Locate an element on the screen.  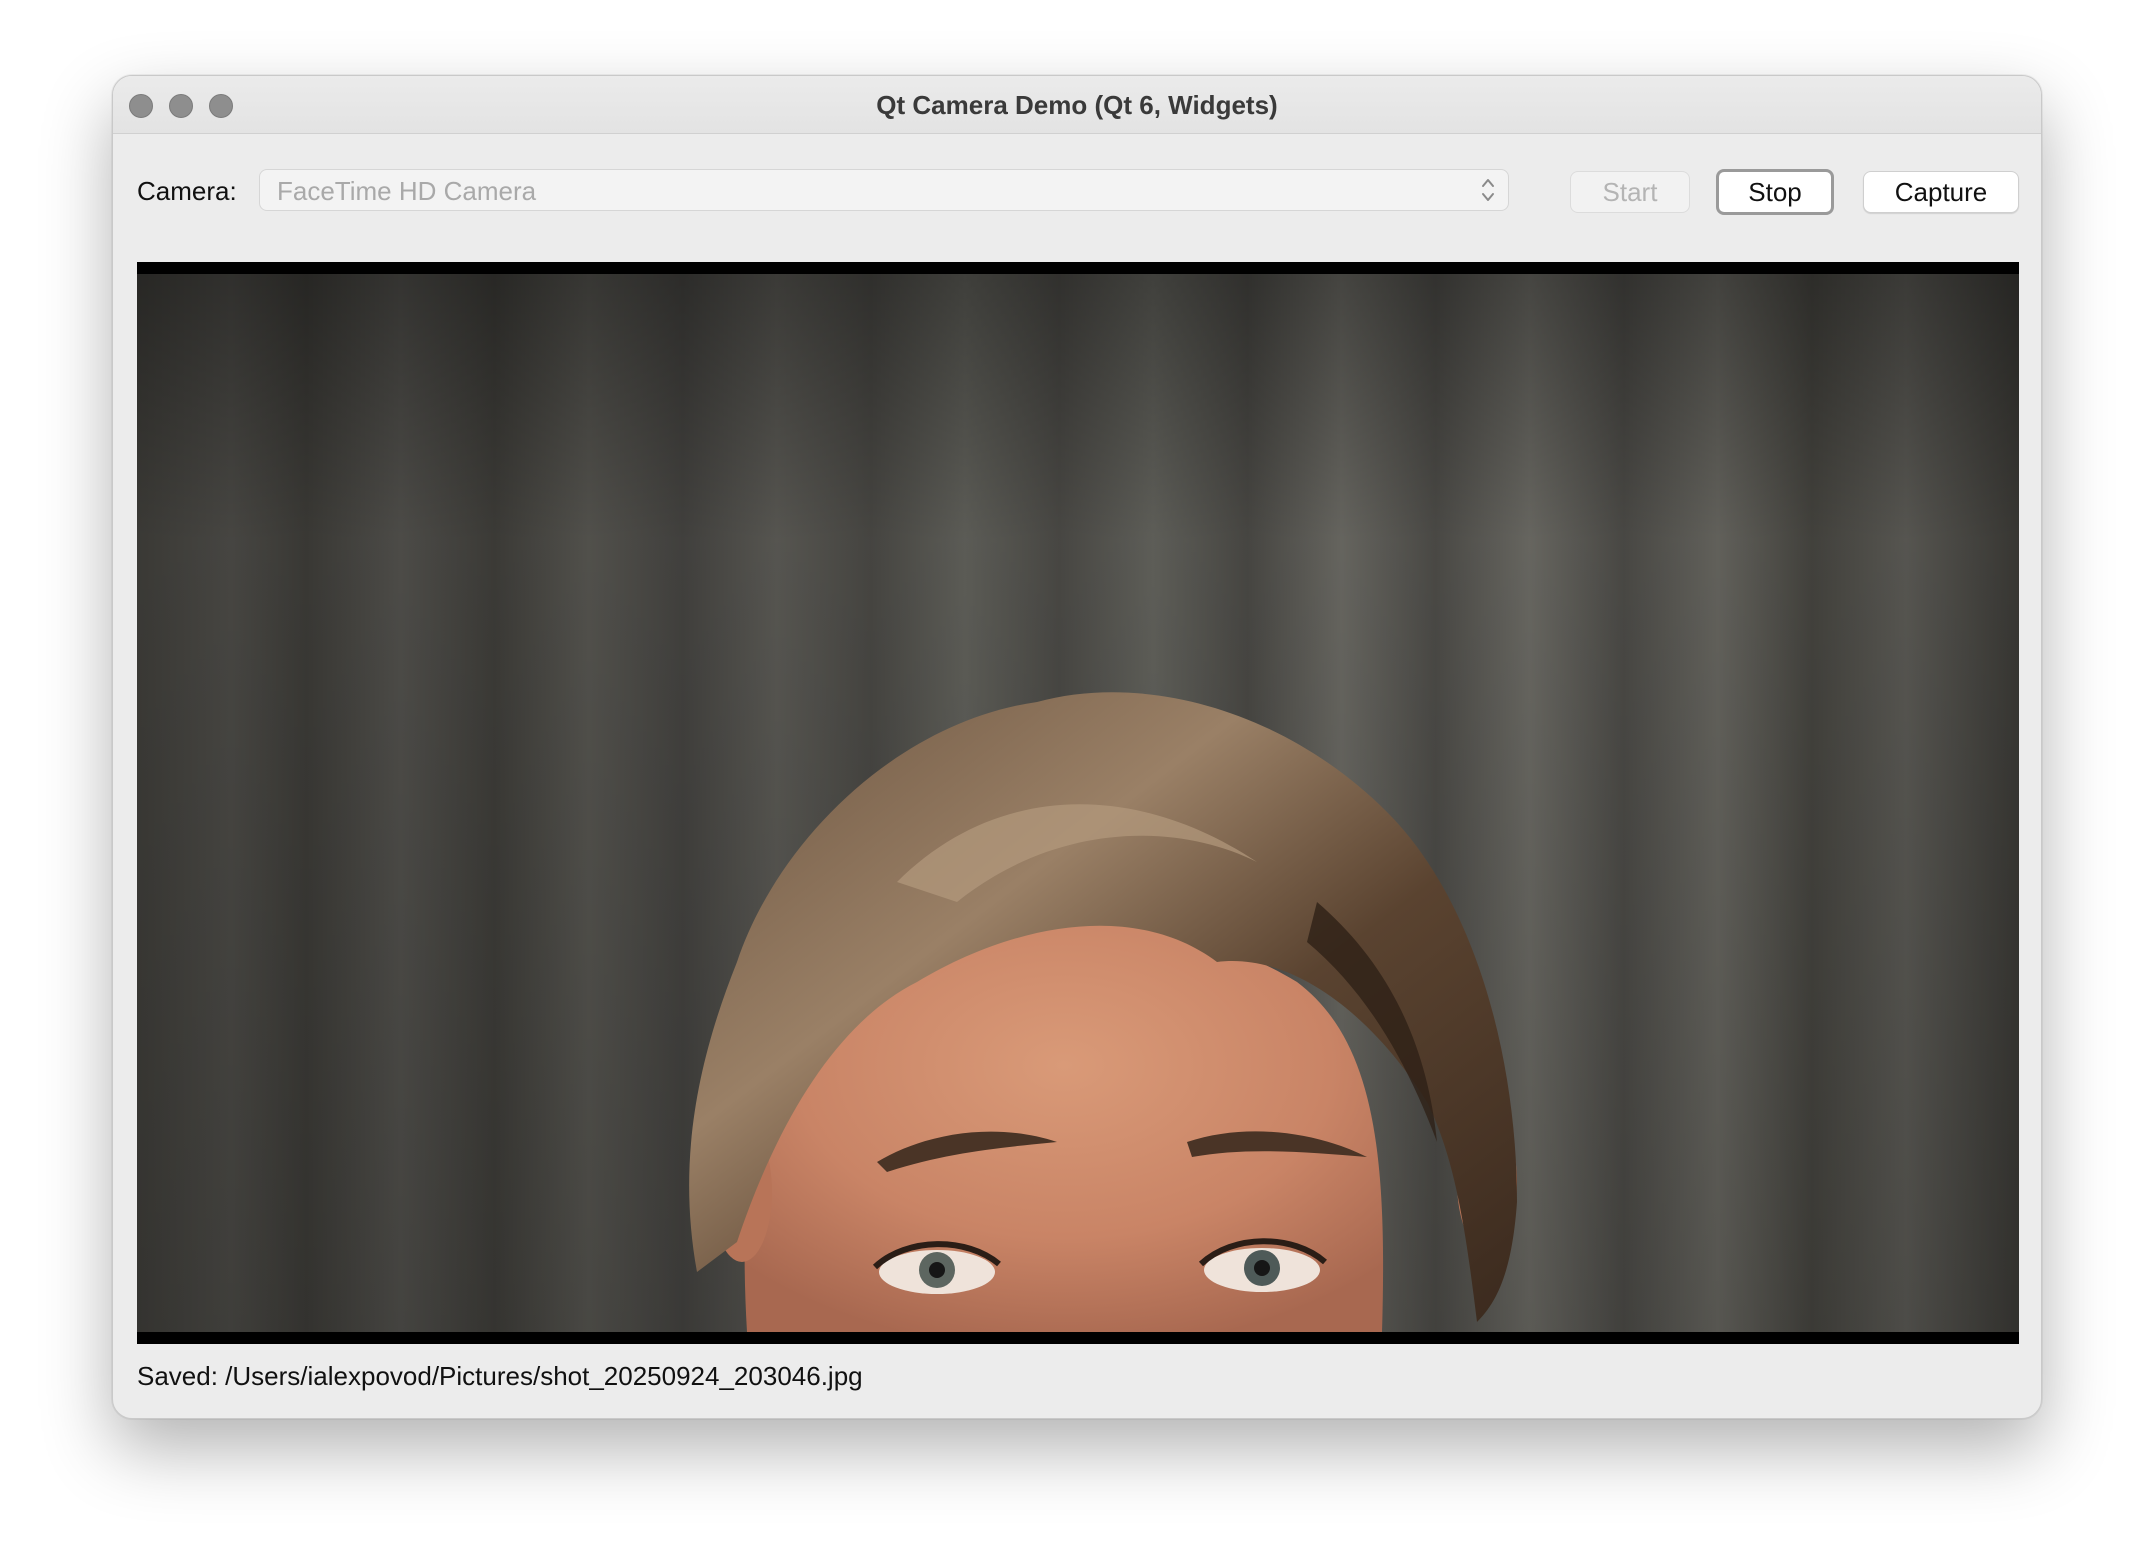
capture-button: Capture is located at coordinates (1941, 192).